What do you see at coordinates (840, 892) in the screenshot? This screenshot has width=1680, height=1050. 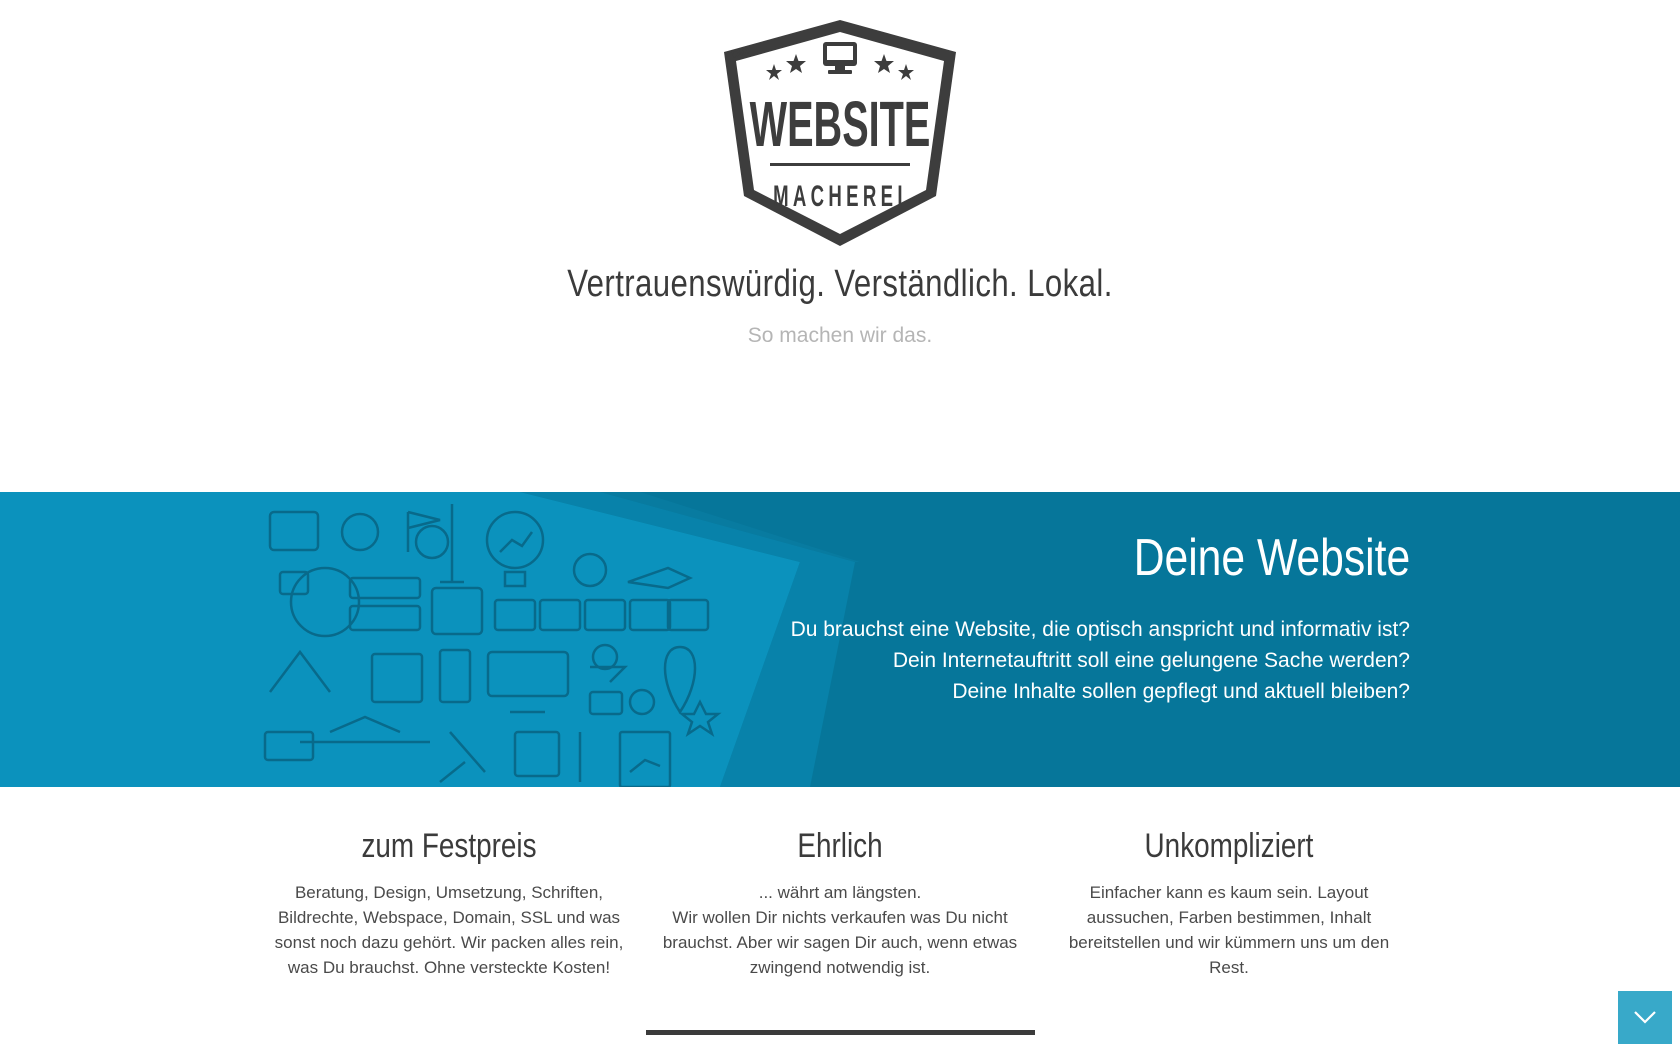 I see `feature-text-line: ... währt am längsten.` at bounding box center [840, 892].